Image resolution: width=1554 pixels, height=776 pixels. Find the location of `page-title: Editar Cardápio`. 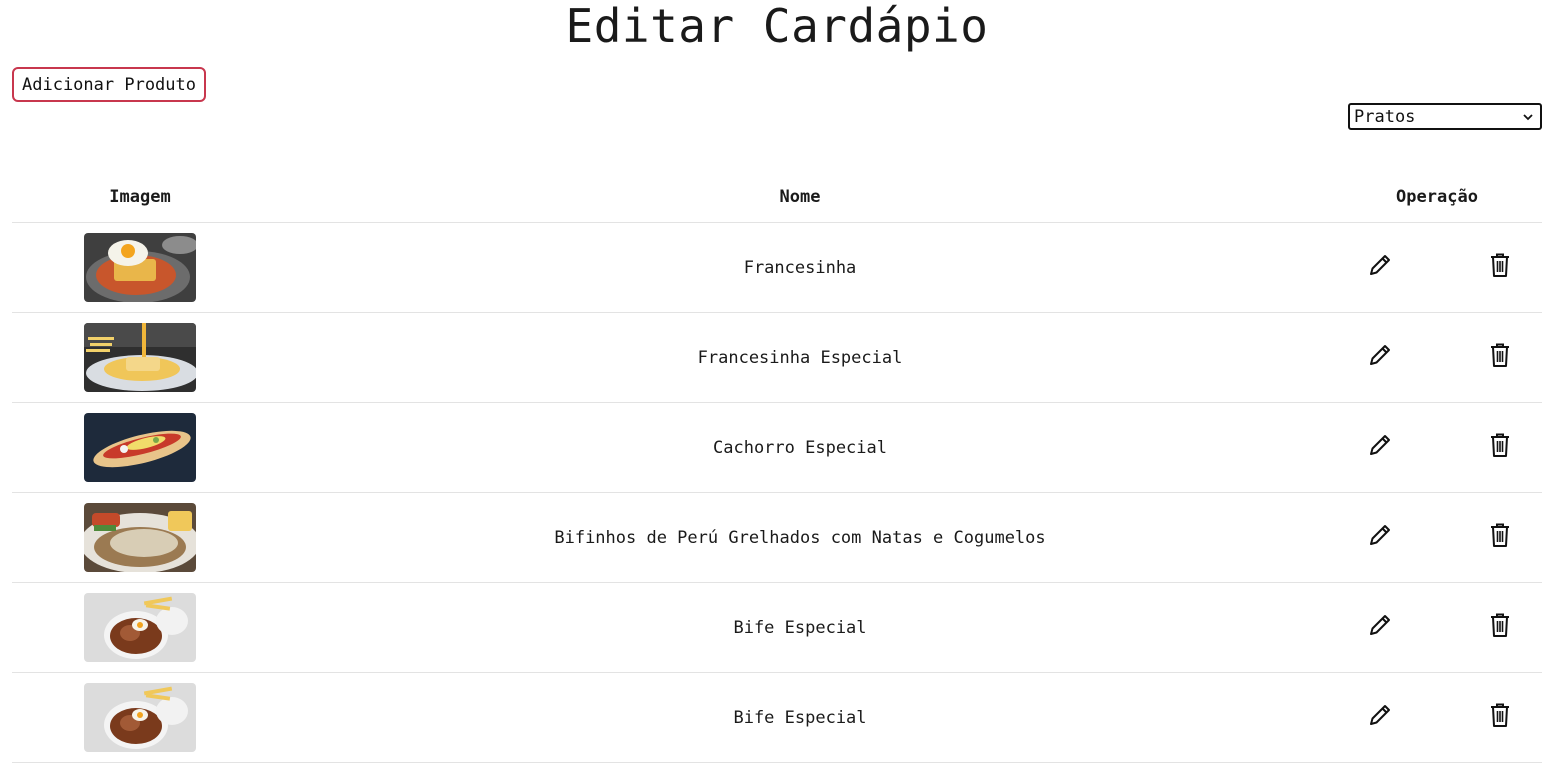

page-title: Editar Cardápio is located at coordinates (777, 26).